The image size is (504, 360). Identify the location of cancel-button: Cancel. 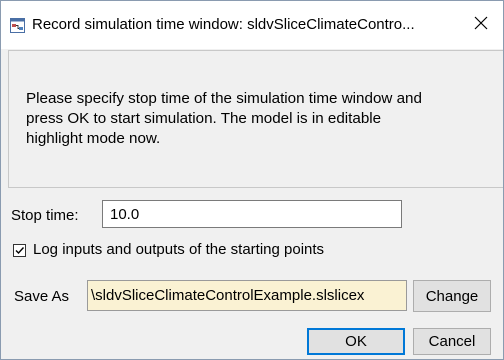
(452, 341).